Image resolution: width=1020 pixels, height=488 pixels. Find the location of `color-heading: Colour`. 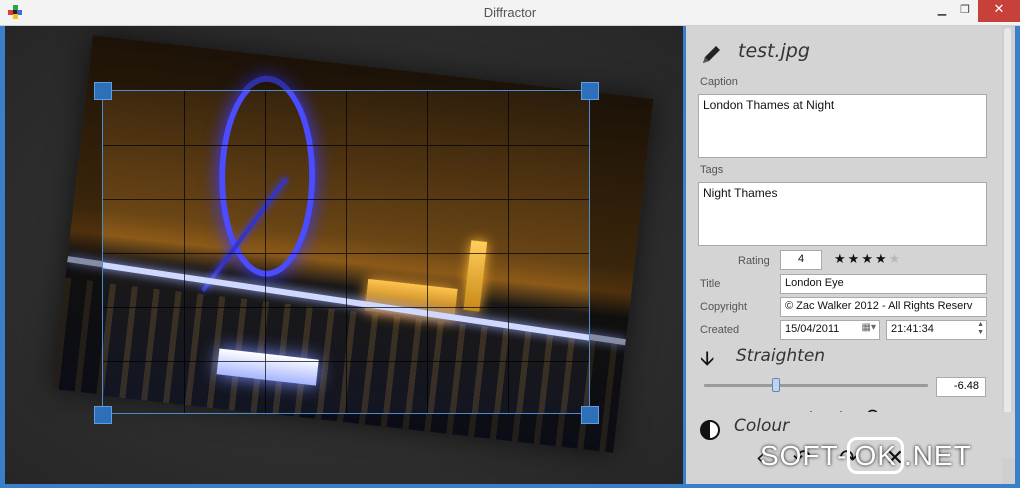

color-heading: Colour is located at coordinates (762, 426).